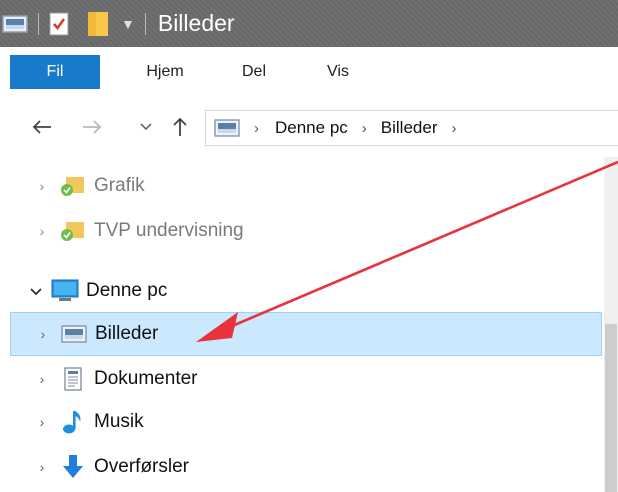 The width and height of the screenshot is (618, 492). I want to click on tree-item-label: Denne pc, so click(127, 290).